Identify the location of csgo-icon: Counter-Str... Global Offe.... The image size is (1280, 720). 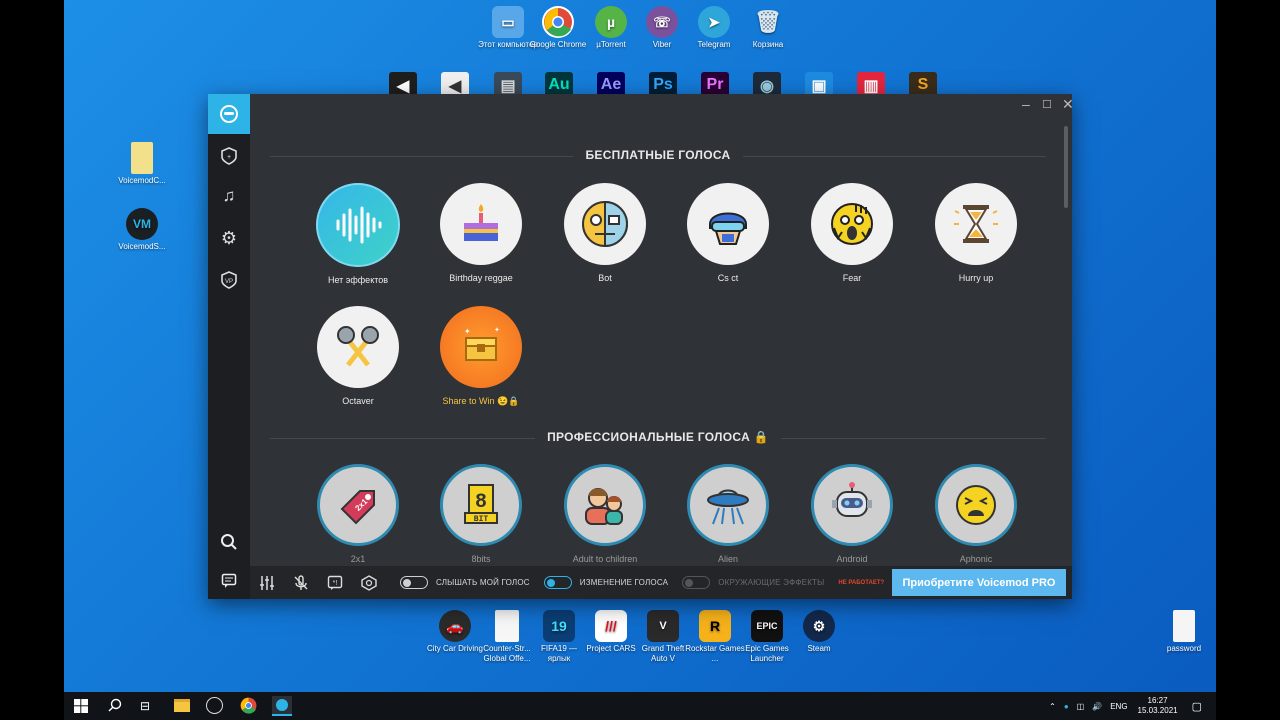
(507, 637).